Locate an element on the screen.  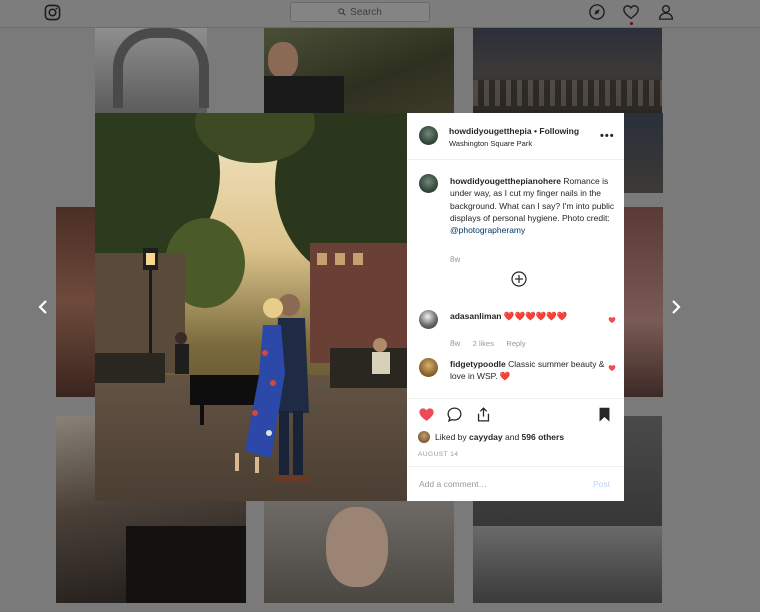
compass-icon is located at coordinates (597, 12).